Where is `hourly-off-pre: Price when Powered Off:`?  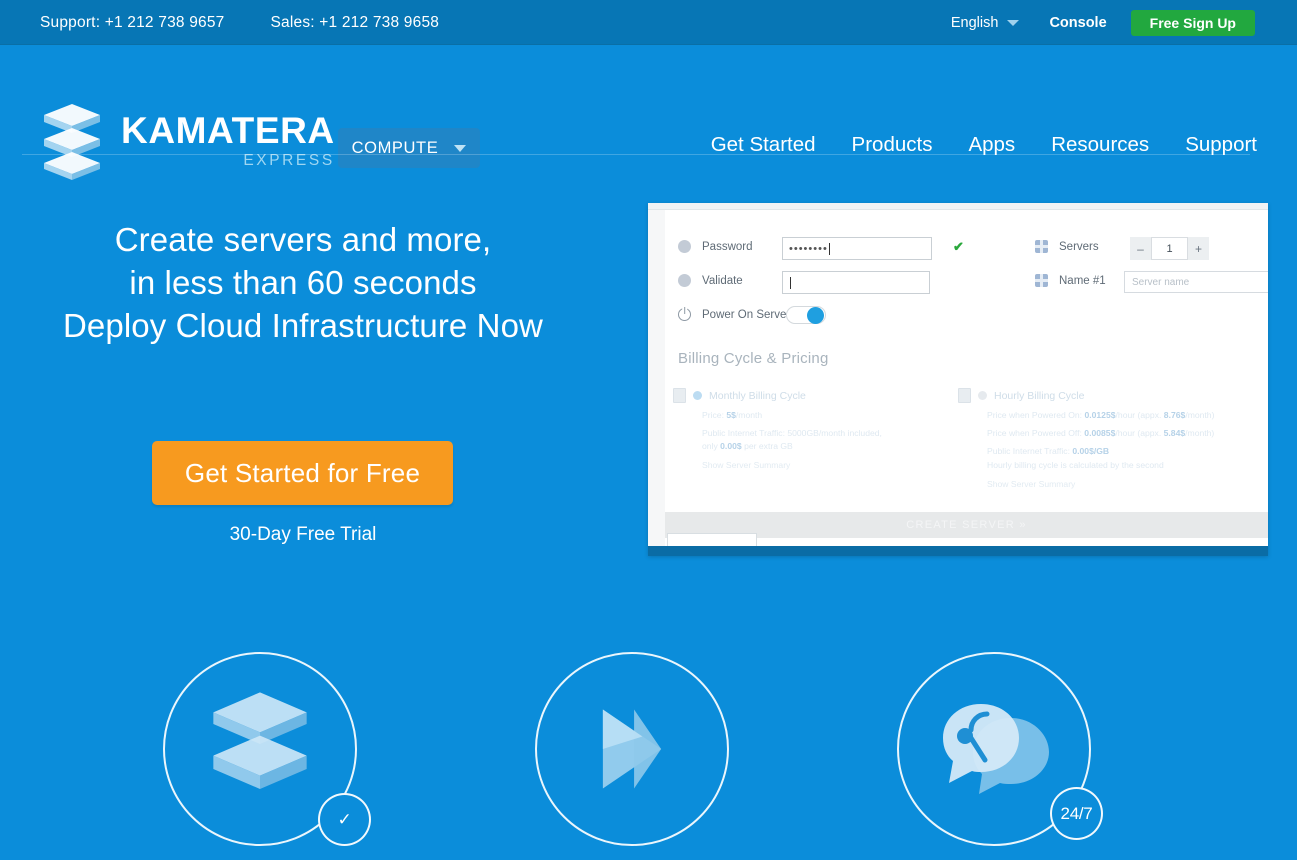 hourly-off-pre: Price when Powered Off: is located at coordinates (1034, 433).